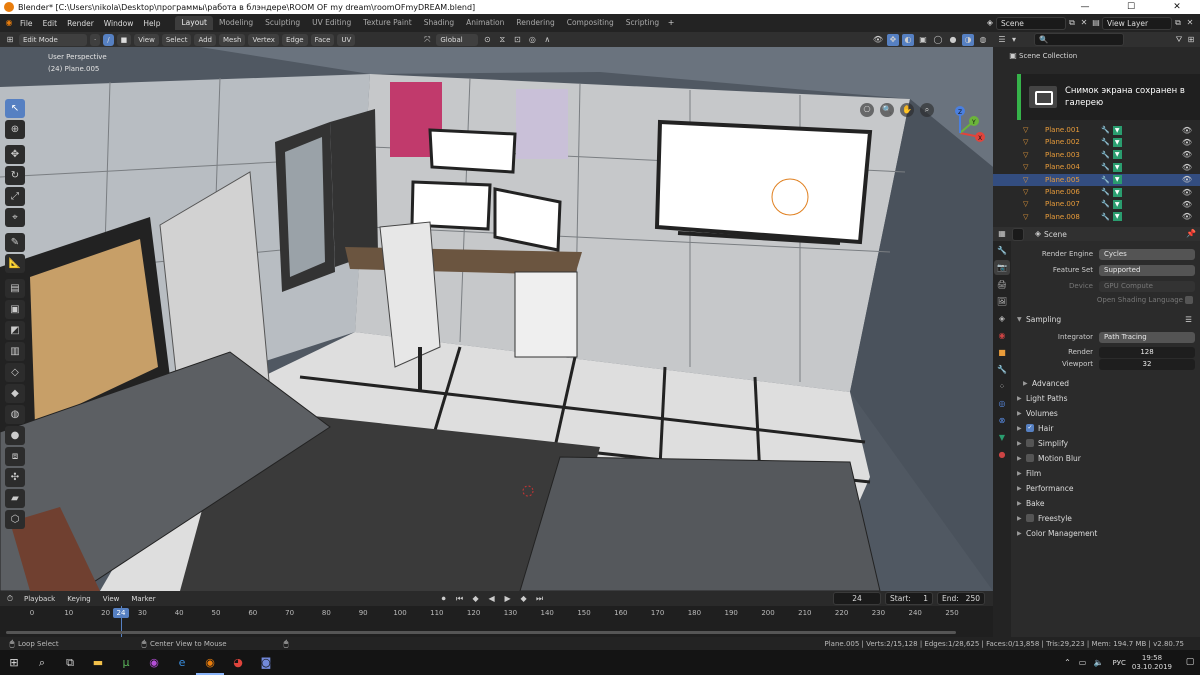 This screenshot has width=1200, height=675. Describe the element at coordinates (1105, 319) in the screenshot. I see `sampling-panel-header: ▼ Sampling ☰` at that location.